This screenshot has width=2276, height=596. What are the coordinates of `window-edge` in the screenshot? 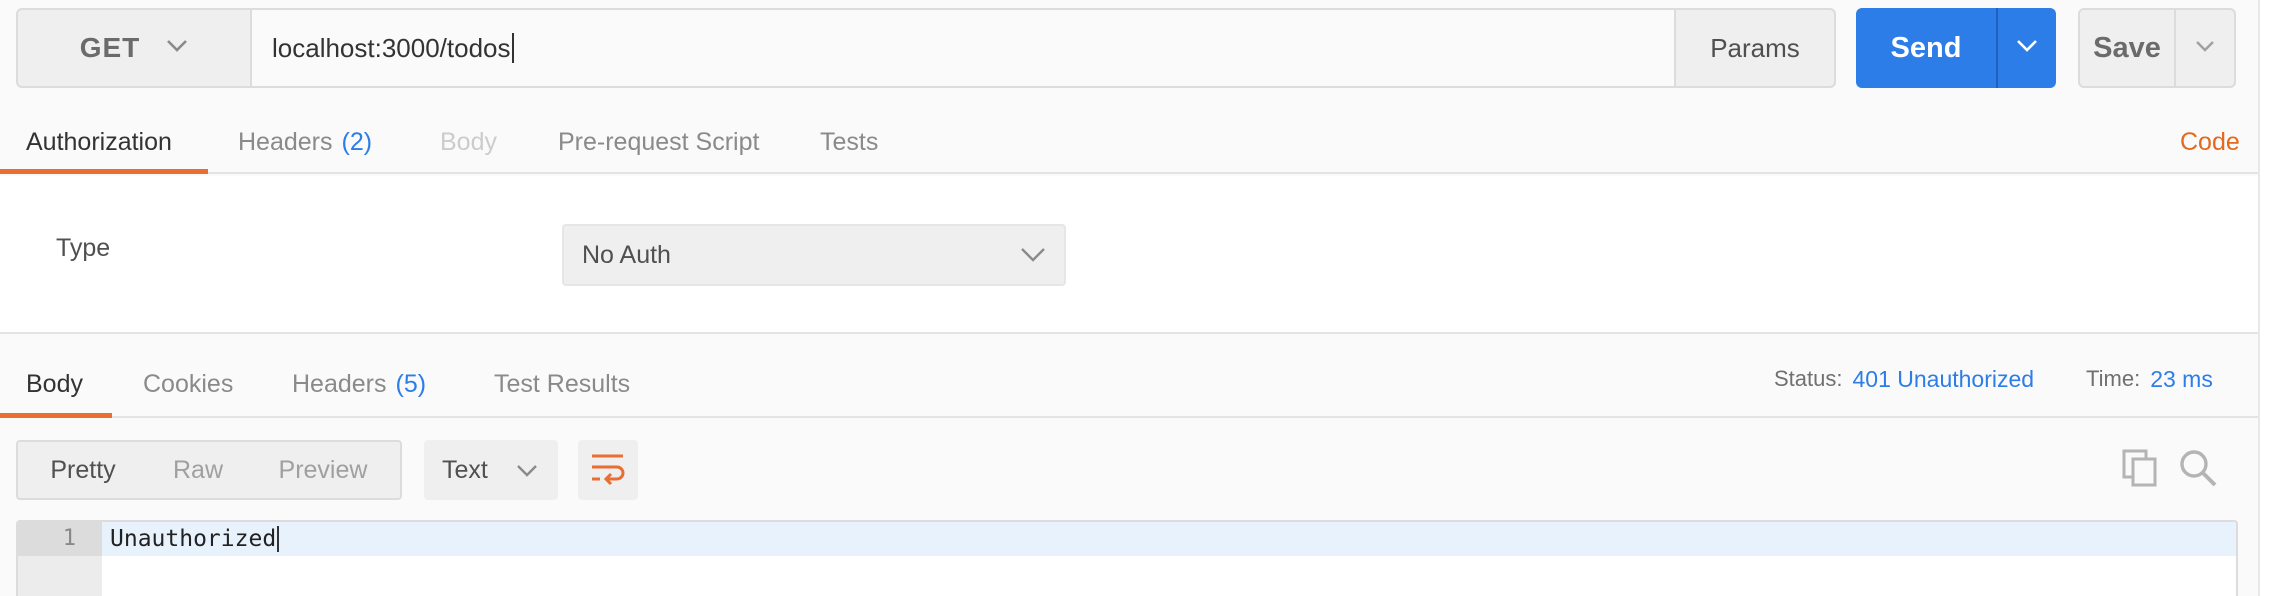 It's located at (2267, 298).